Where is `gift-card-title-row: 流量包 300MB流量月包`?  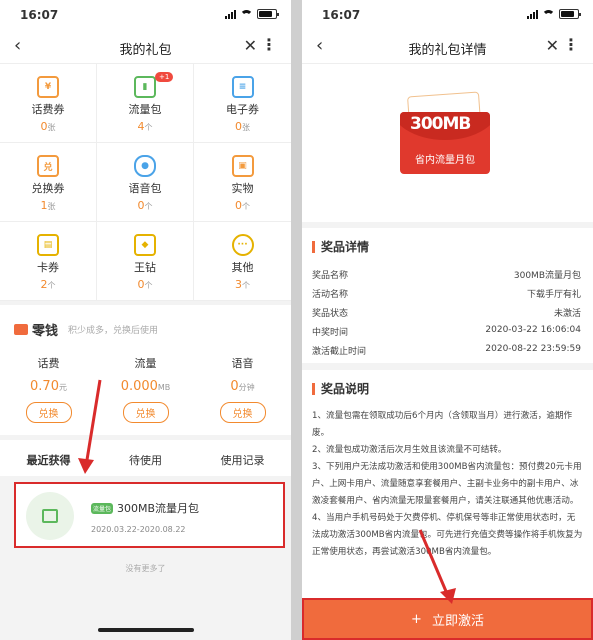
gift-card-title-row: 流量包 300MB流量月包 is located at coordinates (145, 508).